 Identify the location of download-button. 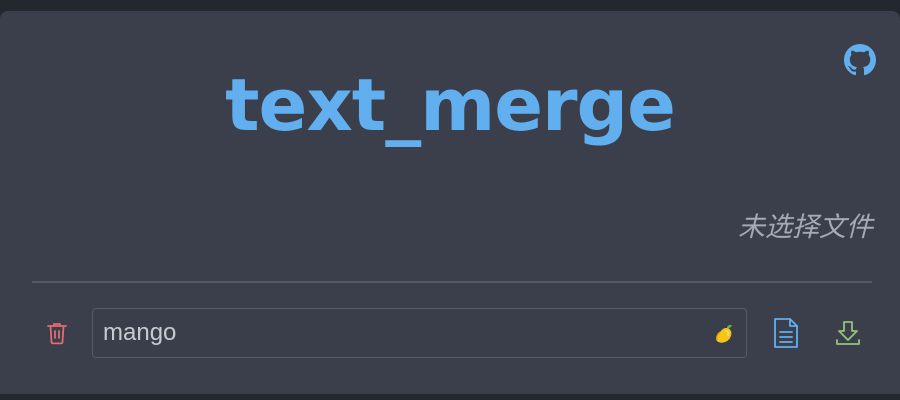
(848, 333).